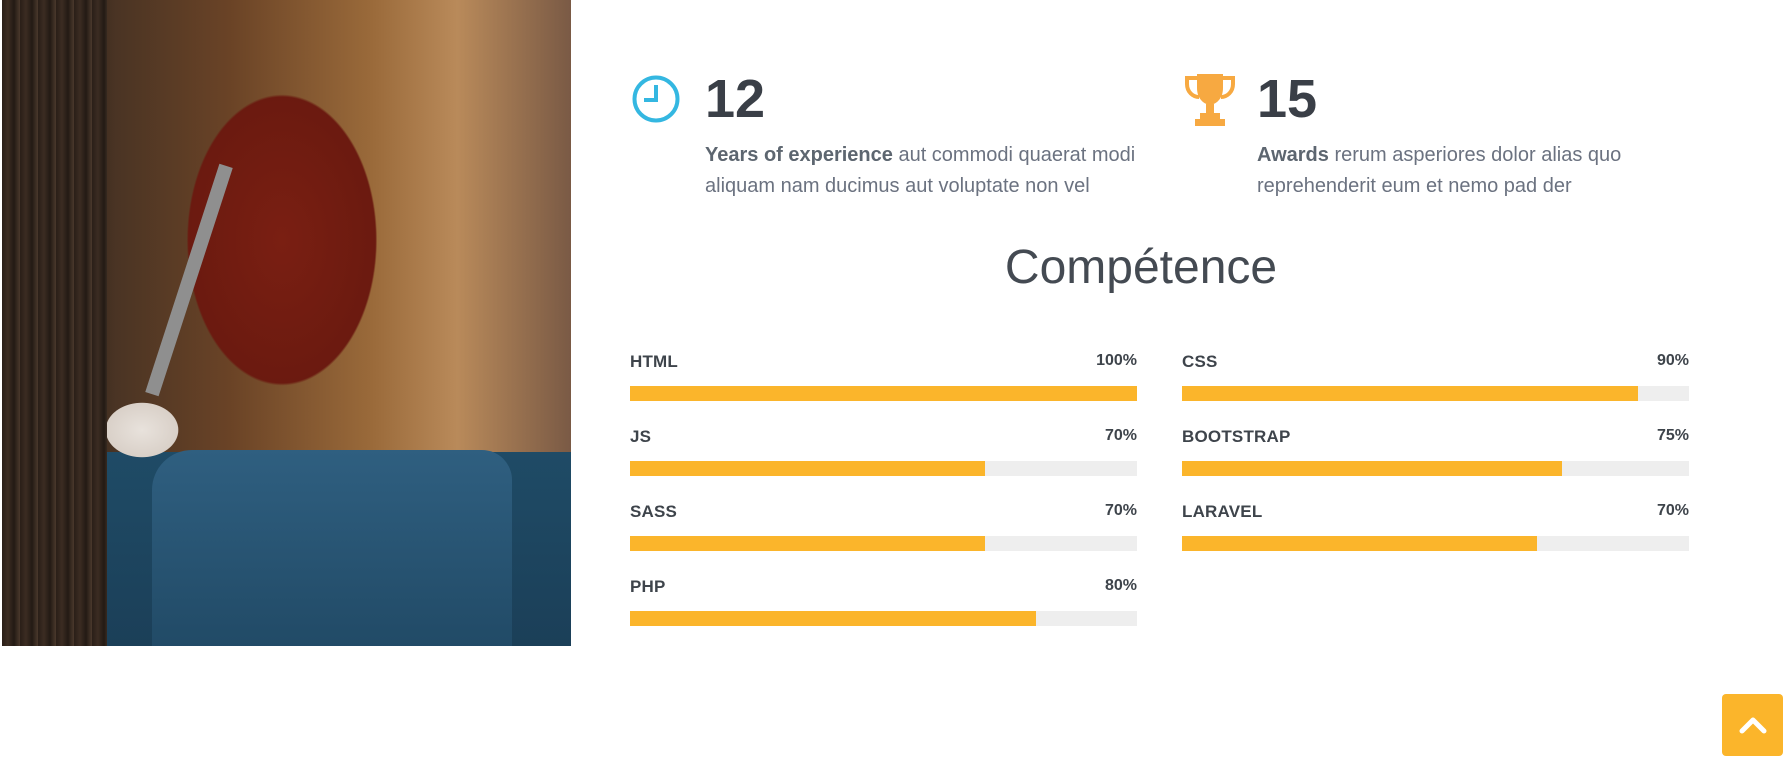 This screenshot has height=776, width=1783. What do you see at coordinates (1672, 360) in the screenshot?
I see `skill-value: 90%` at bounding box center [1672, 360].